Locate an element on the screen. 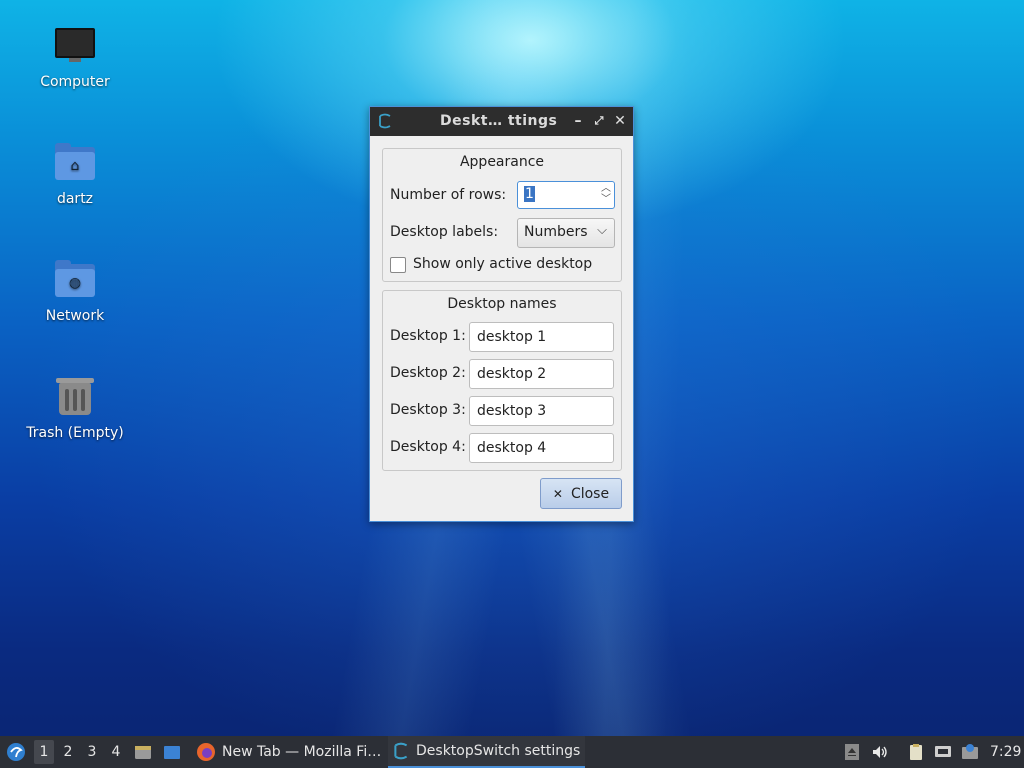 The image size is (1024, 768). desktop-1-name-field: desktop 1 is located at coordinates (541, 337).